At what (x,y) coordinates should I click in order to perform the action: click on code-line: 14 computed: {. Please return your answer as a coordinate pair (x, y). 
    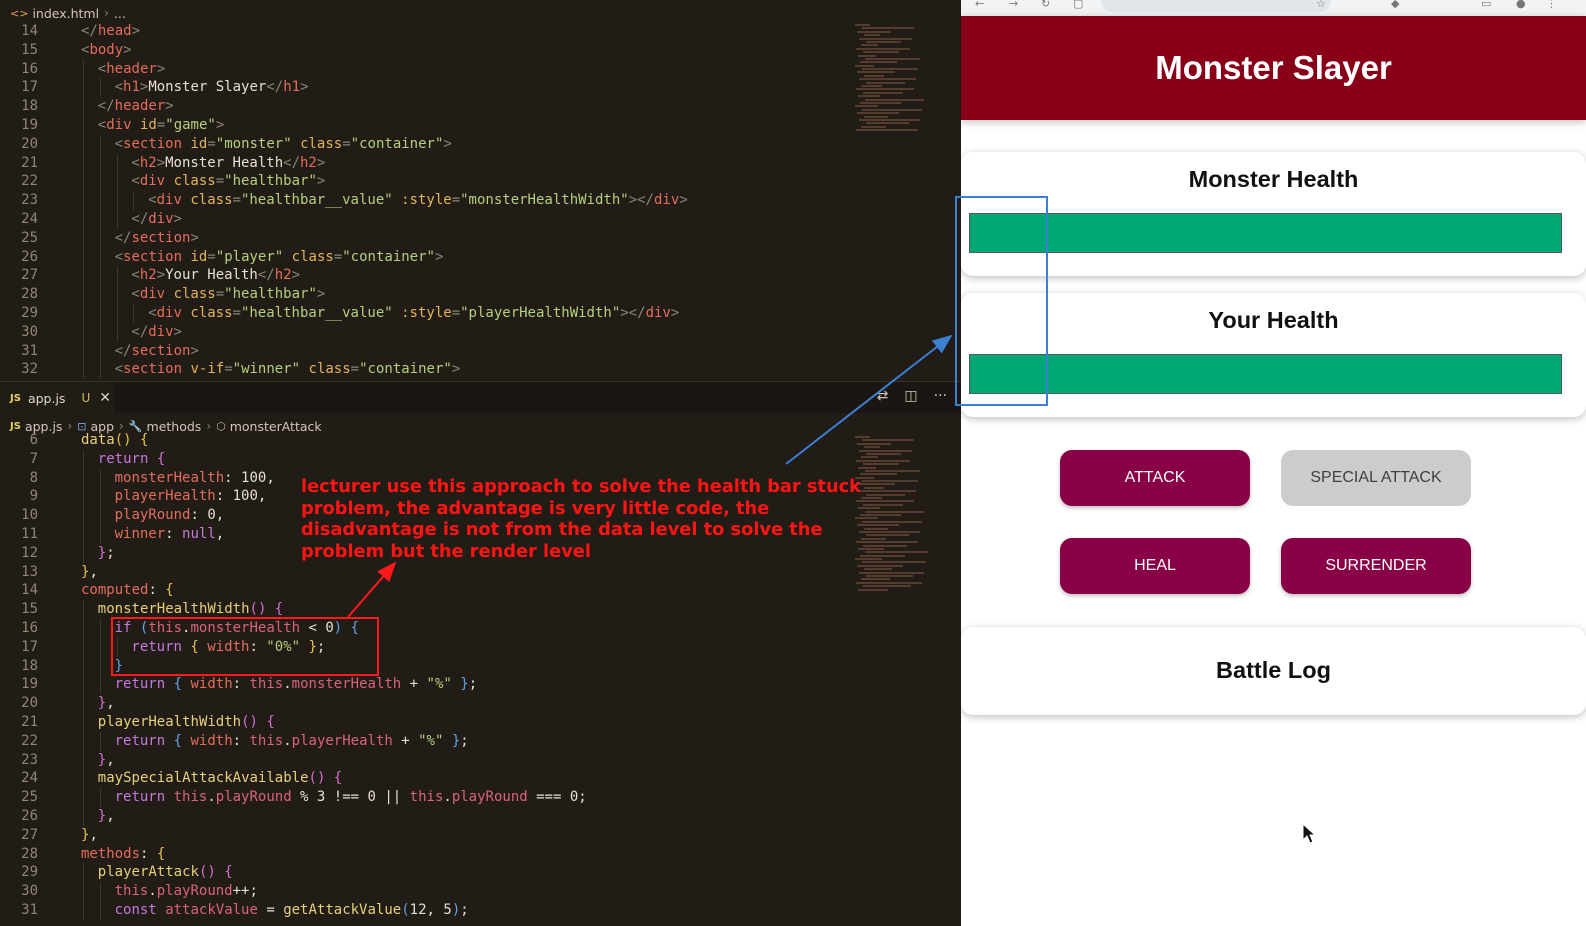
    Looking at the image, I should click on (425, 590).